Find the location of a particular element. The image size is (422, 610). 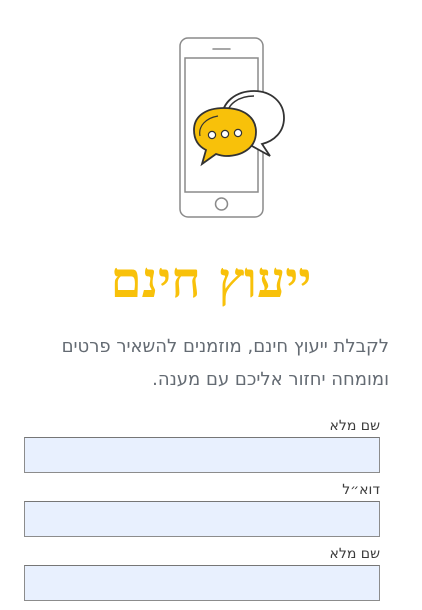

email-field is located at coordinates (202, 519).